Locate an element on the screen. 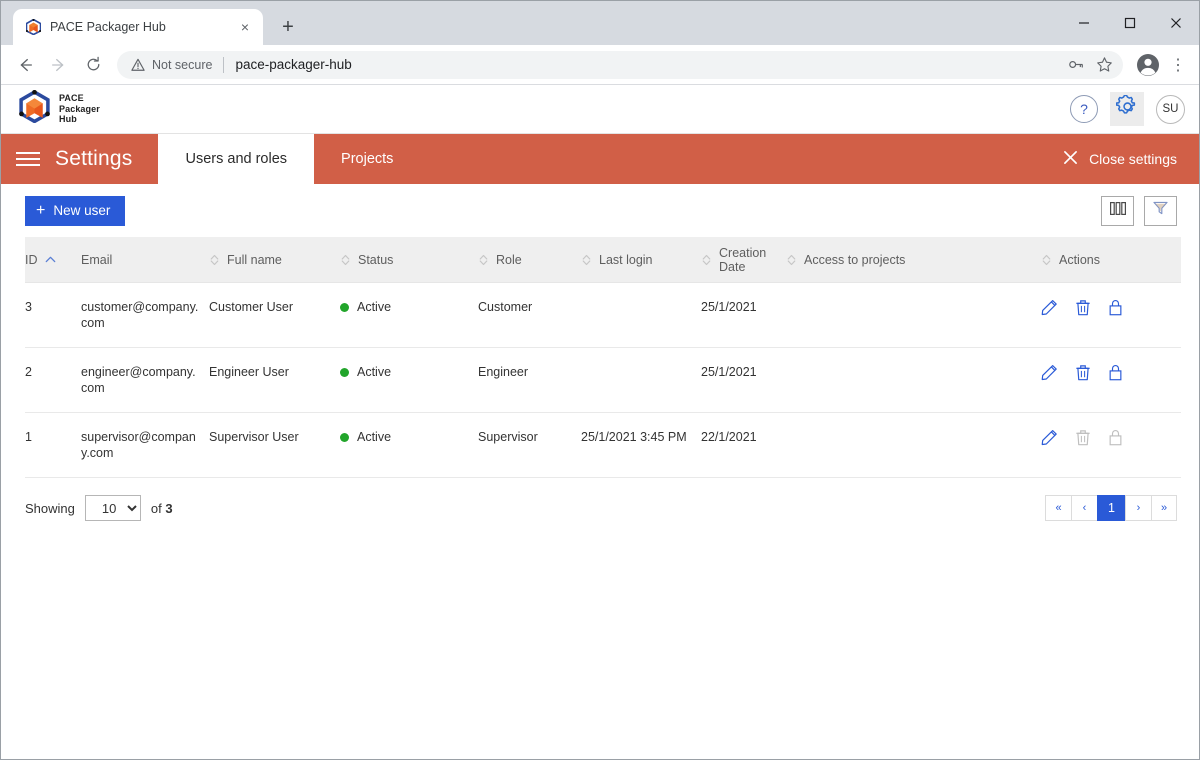  brand-line-1: PACE is located at coordinates (71, 98).